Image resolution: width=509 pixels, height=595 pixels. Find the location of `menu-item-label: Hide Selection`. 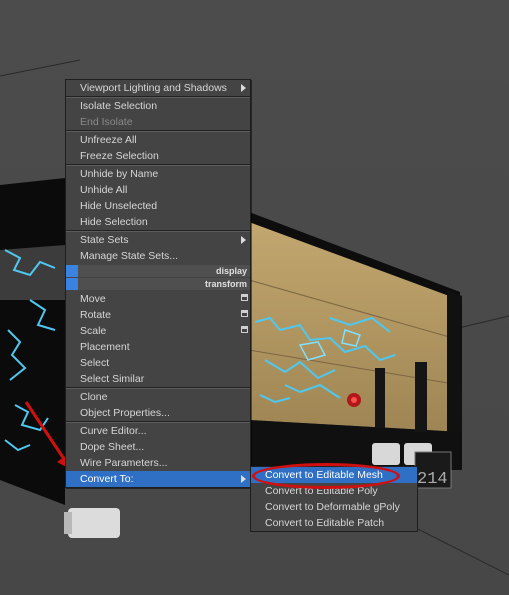

menu-item-label: Hide Selection is located at coordinates (114, 222).